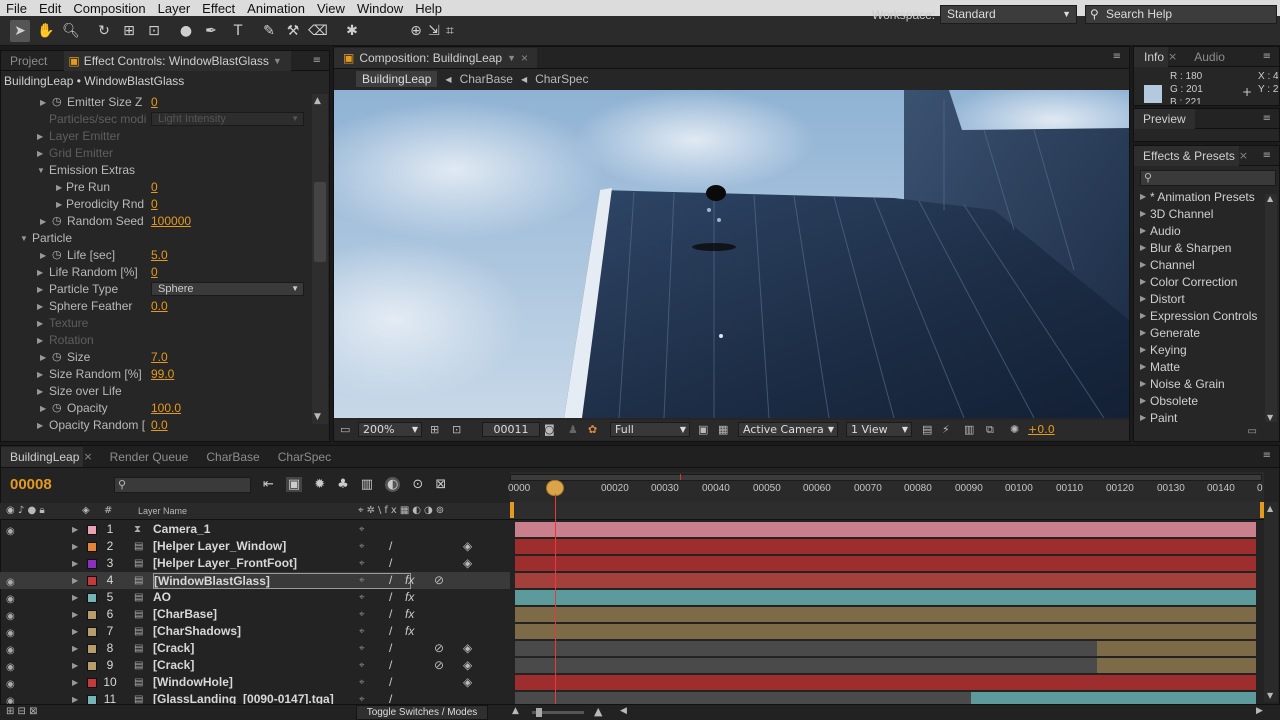 This screenshot has width=1280, height=720. Describe the element at coordinates (282, 581) in the screenshot. I see `layer-name: [WindowBlastGlass]` at that location.